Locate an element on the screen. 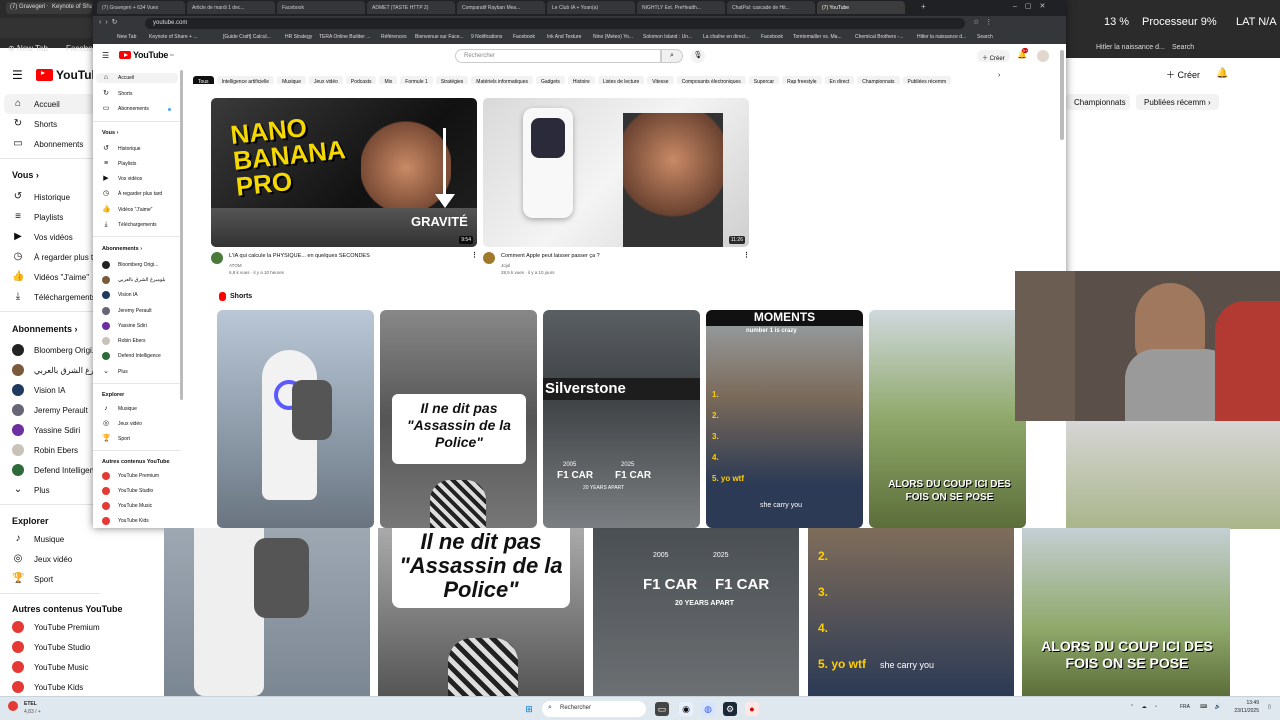 The height and width of the screenshot is (720, 1280). bg-sub-item: Yassine Sdiri is located at coordinates (46, 430).